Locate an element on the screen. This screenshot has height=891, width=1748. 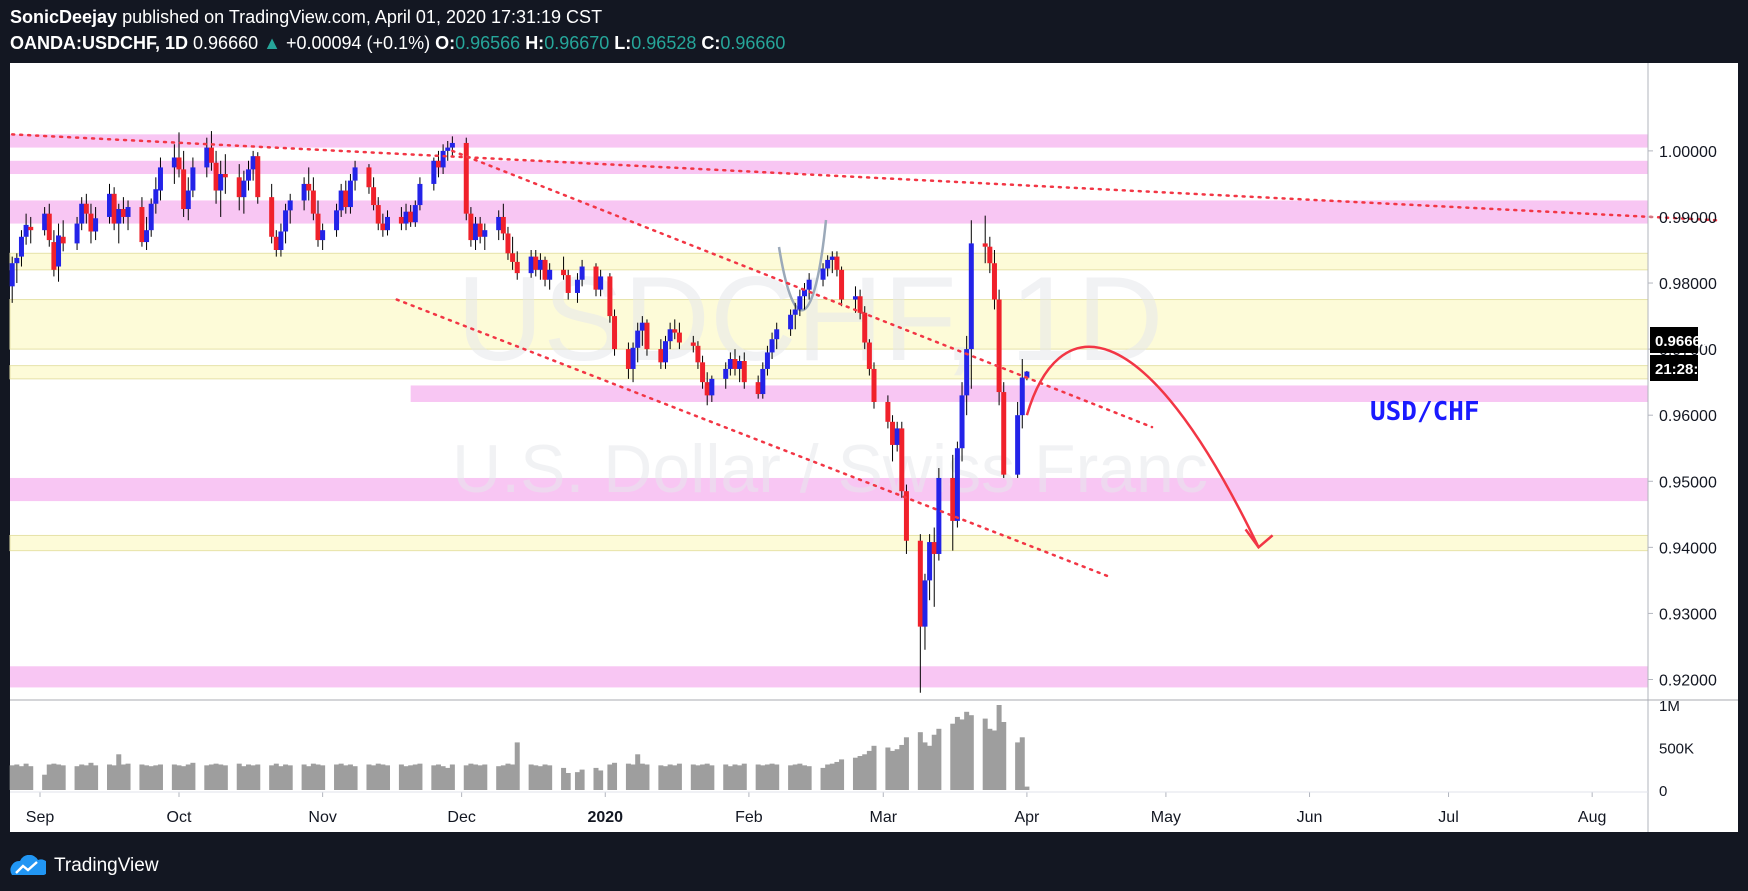
candle is located at coordinates (1004, 430).